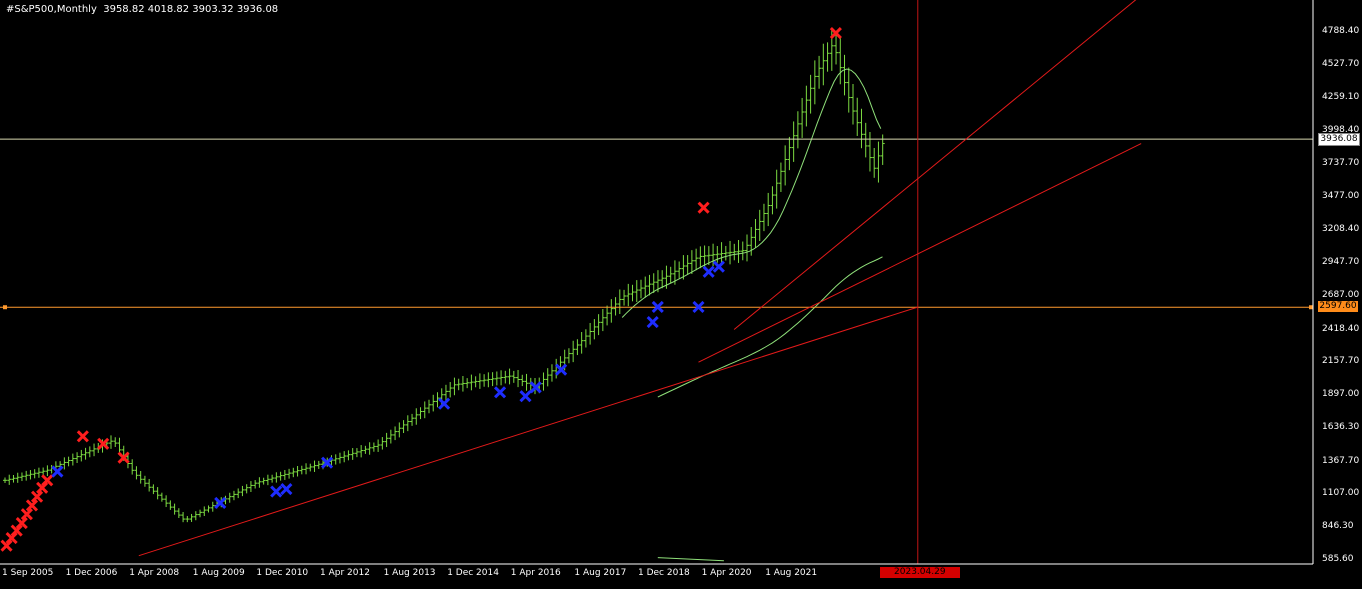 The height and width of the screenshot is (589, 1362). Describe the element at coordinates (919, 577) in the screenshot. I see `crosshair-date-badge: 2023.04.29 00:00` at that location.